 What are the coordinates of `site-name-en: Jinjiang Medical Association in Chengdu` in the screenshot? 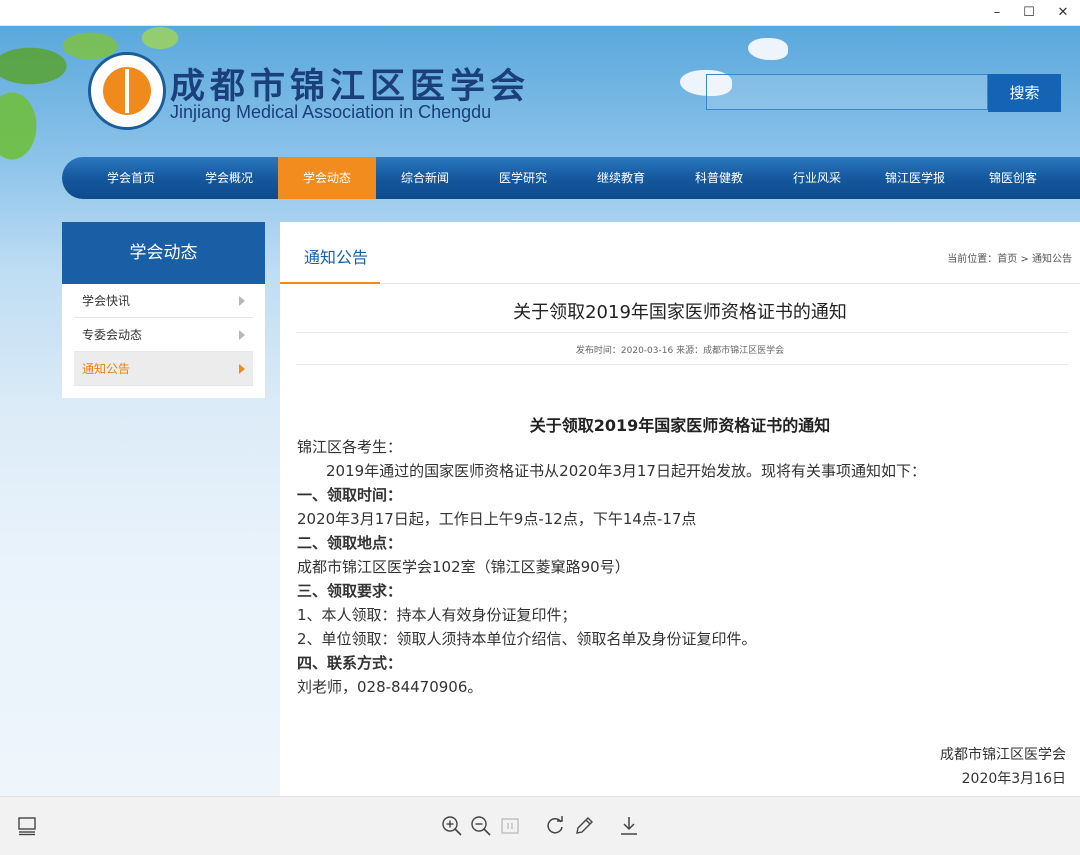 It's located at (331, 112).